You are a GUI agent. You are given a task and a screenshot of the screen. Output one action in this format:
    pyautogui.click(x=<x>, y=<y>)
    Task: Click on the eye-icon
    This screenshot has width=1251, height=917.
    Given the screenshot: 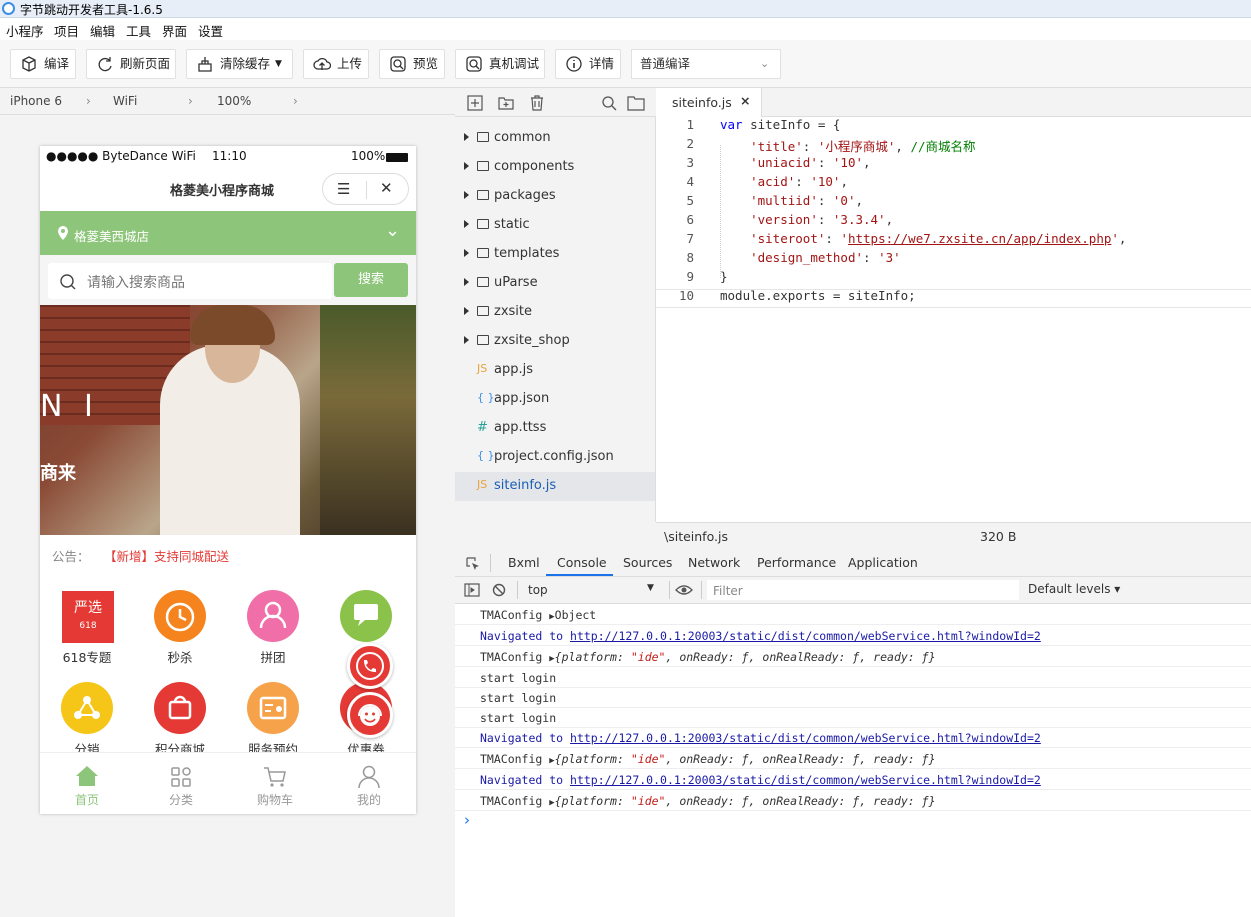 What is the action you would take?
    pyautogui.click(x=684, y=590)
    